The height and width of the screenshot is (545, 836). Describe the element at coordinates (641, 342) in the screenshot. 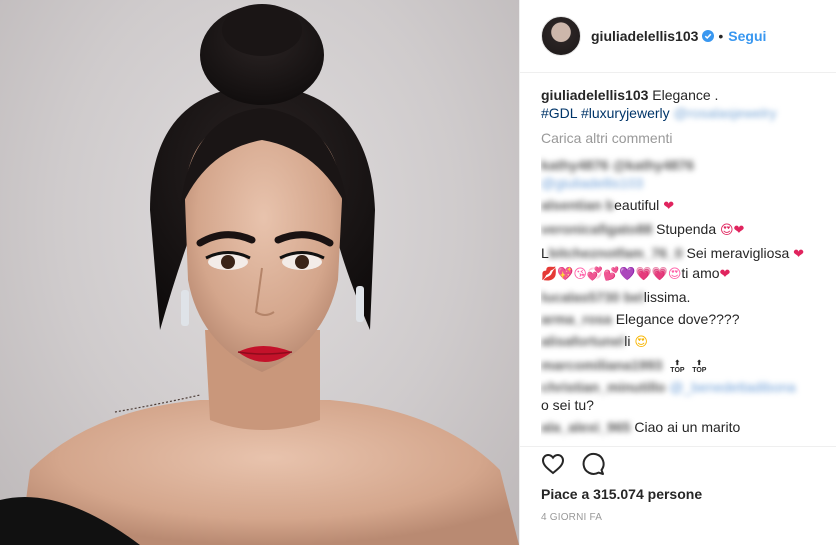

I see `heart-eyes-emoji-icon: 😍` at that location.